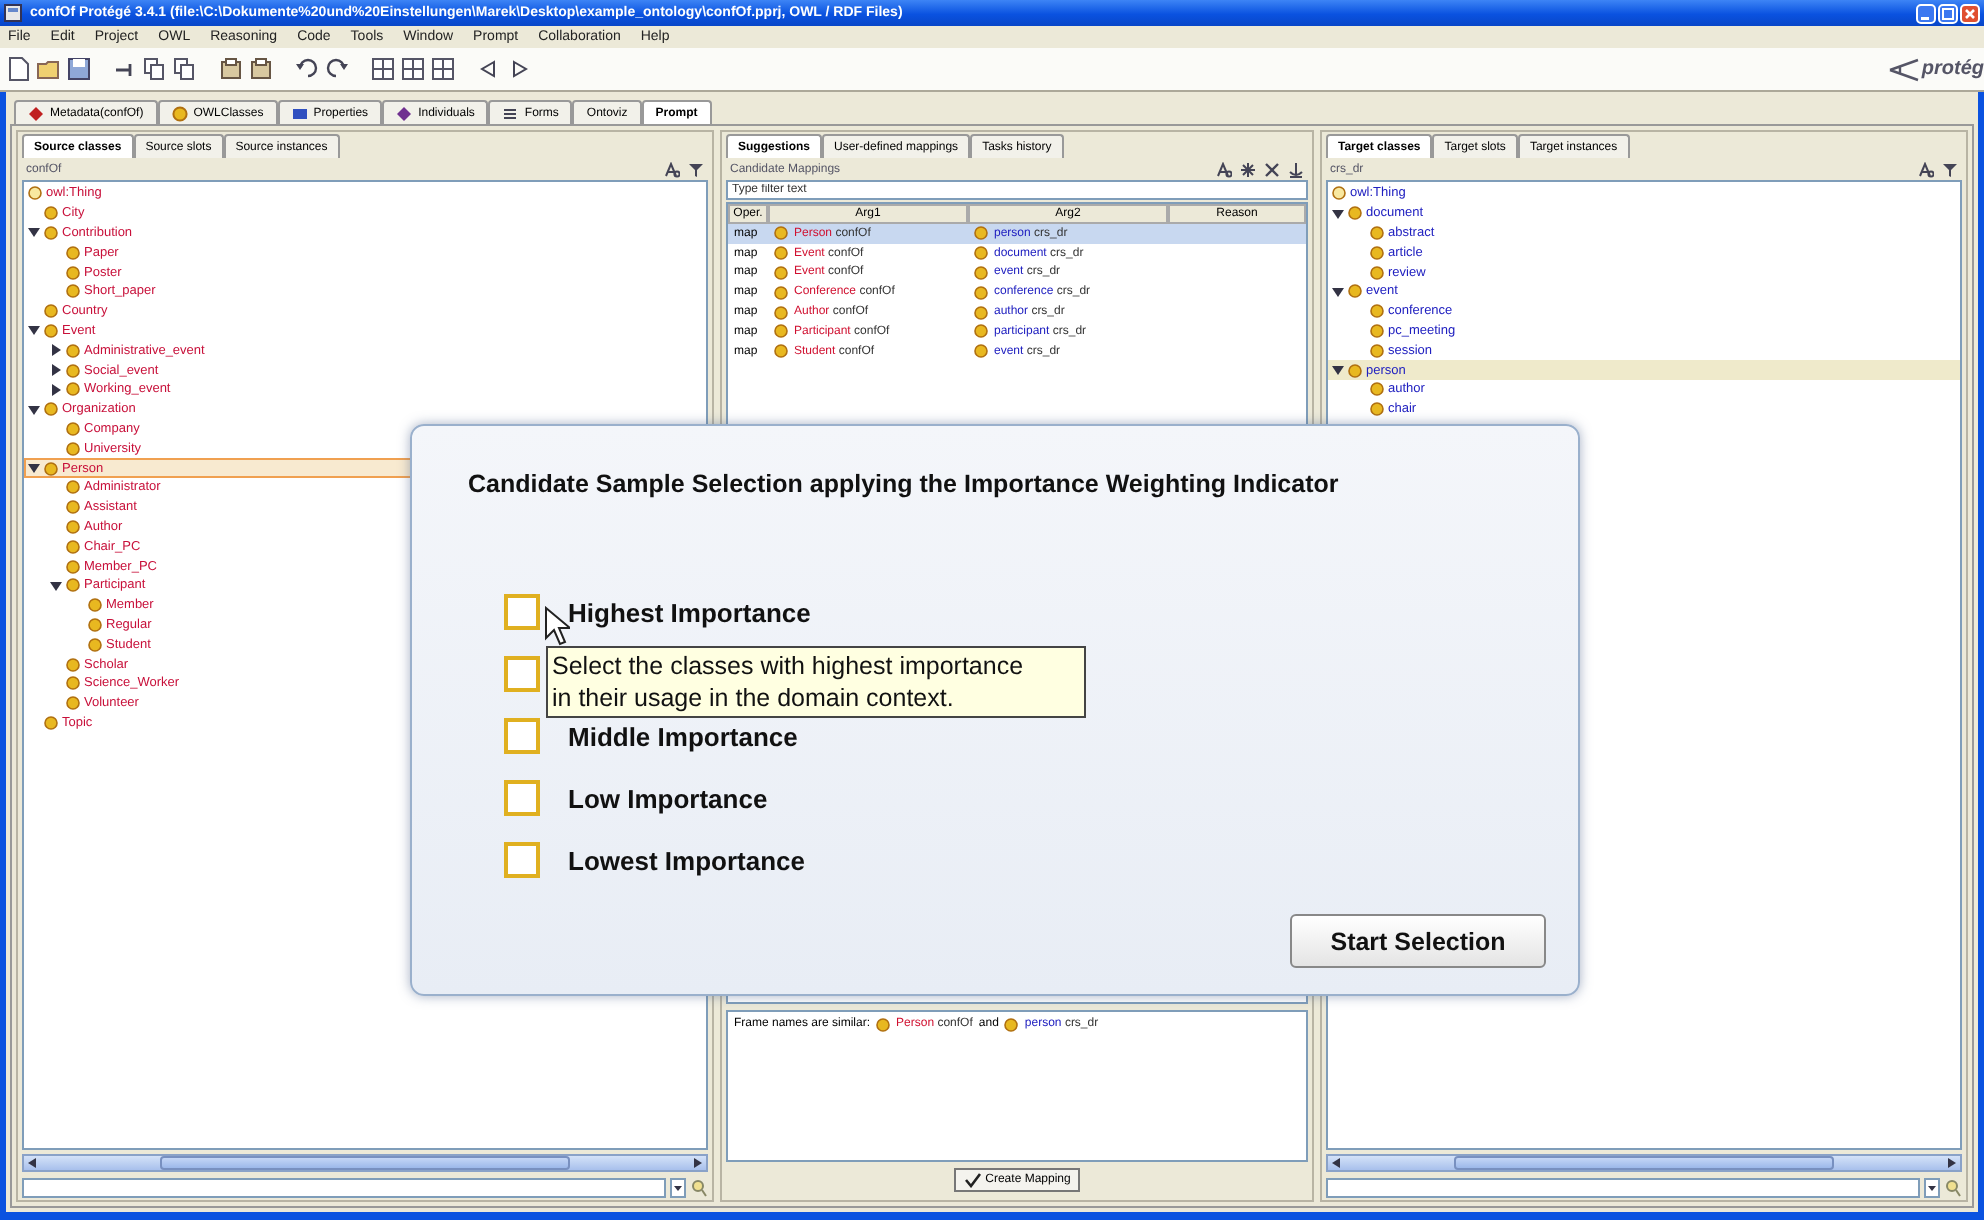 This screenshot has width=1984, height=1220. I want to click on undo-icon, so click(307, 69).